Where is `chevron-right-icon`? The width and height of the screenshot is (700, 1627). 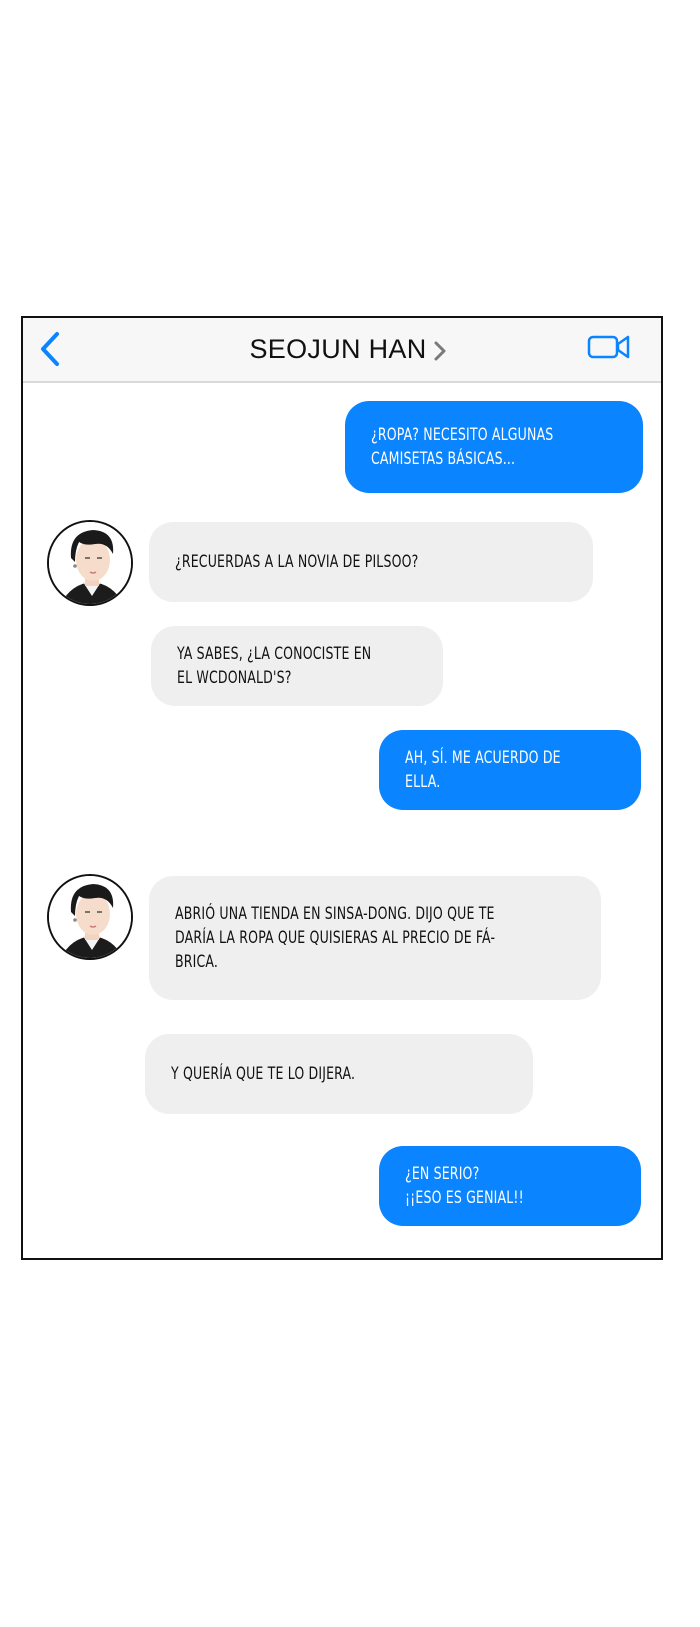 chevron-right-icon is located at coordinates (440, 350).